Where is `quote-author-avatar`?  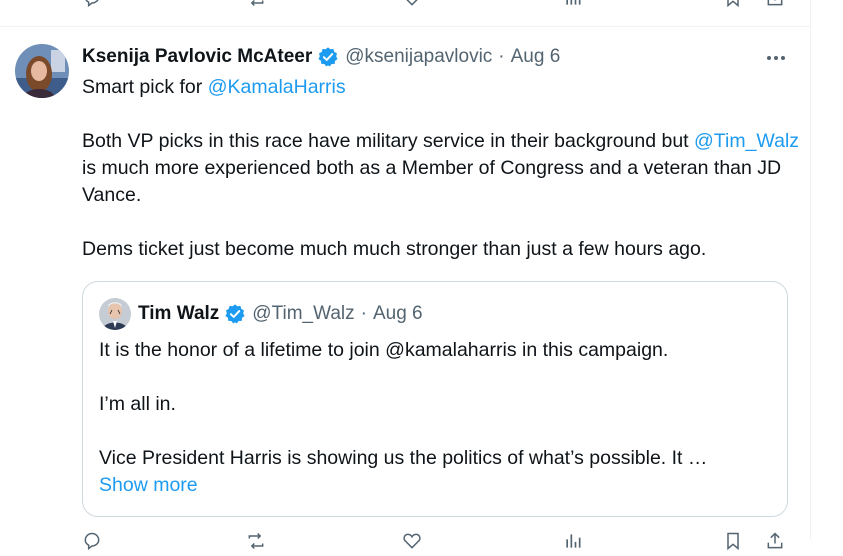
quote-author-avatar is located at coordinates (115, 314).